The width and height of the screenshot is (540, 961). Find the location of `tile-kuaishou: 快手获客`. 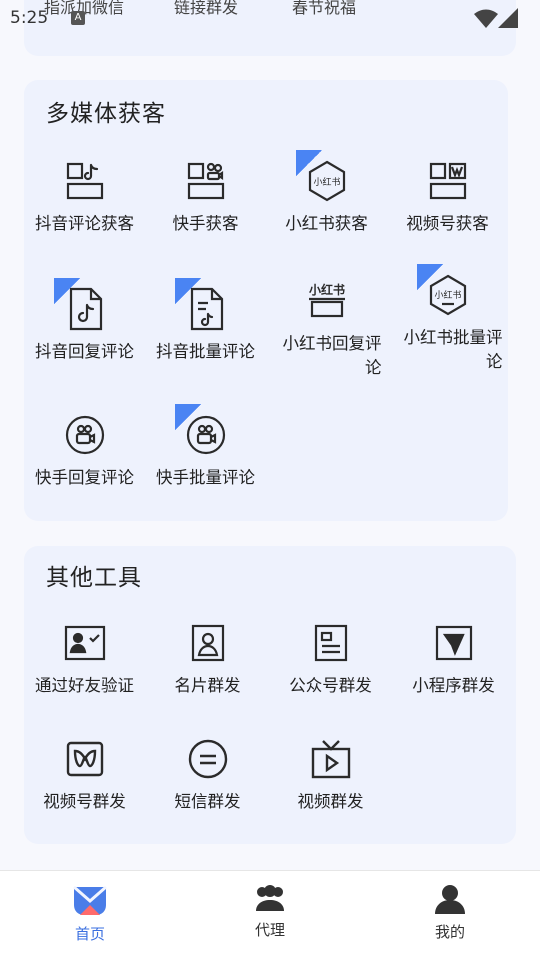

tile-kuaishou: 快手获客 is located at coordinates (205, 196).